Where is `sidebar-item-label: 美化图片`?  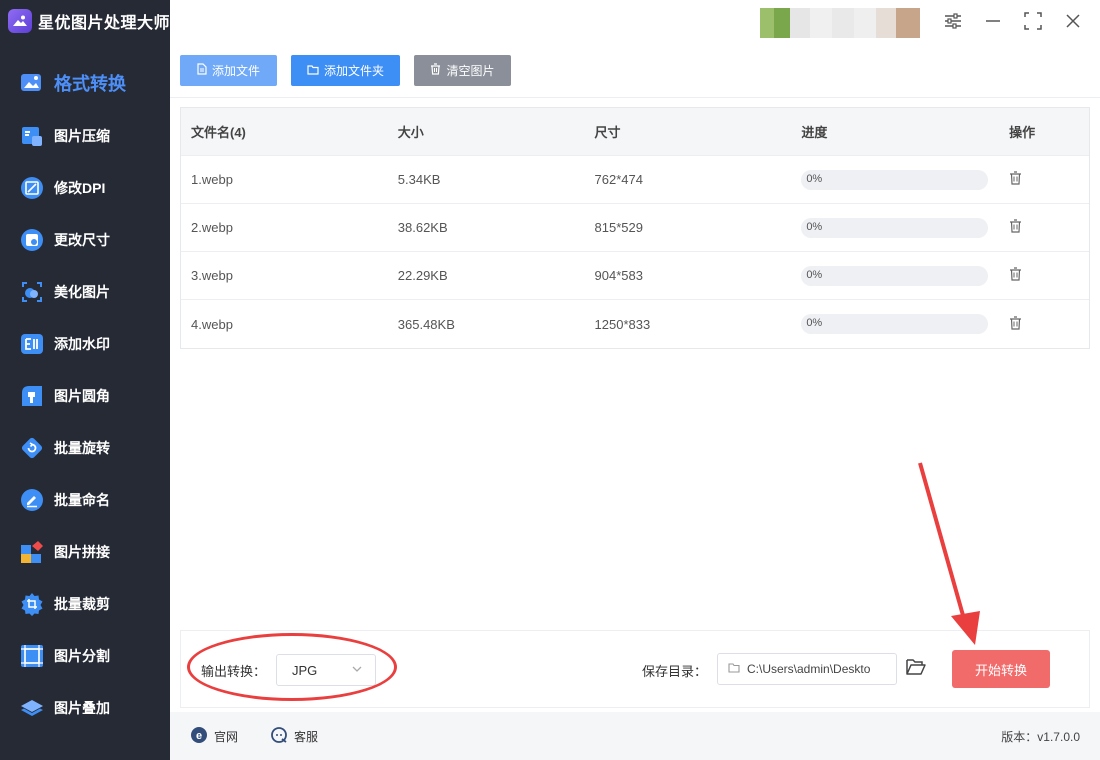
sidebar-item-label: 美化图片 is located at coordinates (82, 292).